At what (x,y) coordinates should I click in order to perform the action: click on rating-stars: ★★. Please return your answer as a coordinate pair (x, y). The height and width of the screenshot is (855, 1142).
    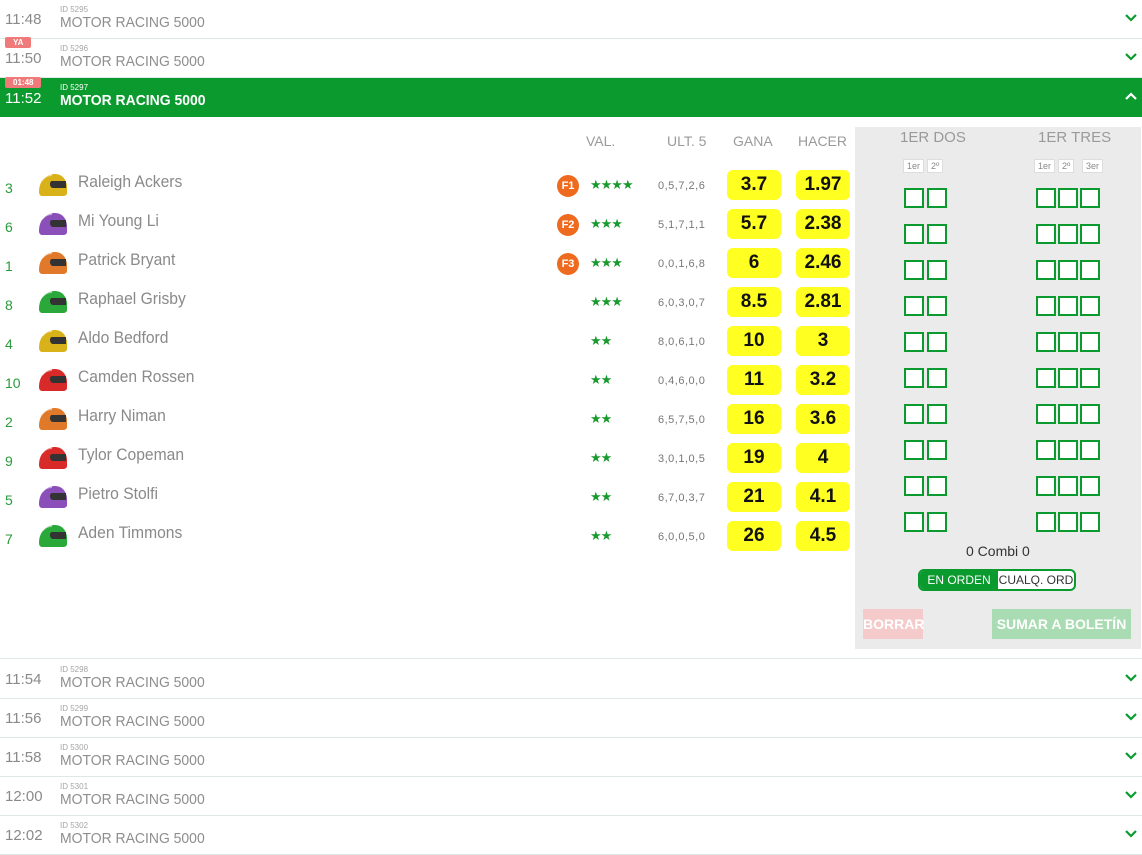
    Looking at the image, I should click on (601, 535).